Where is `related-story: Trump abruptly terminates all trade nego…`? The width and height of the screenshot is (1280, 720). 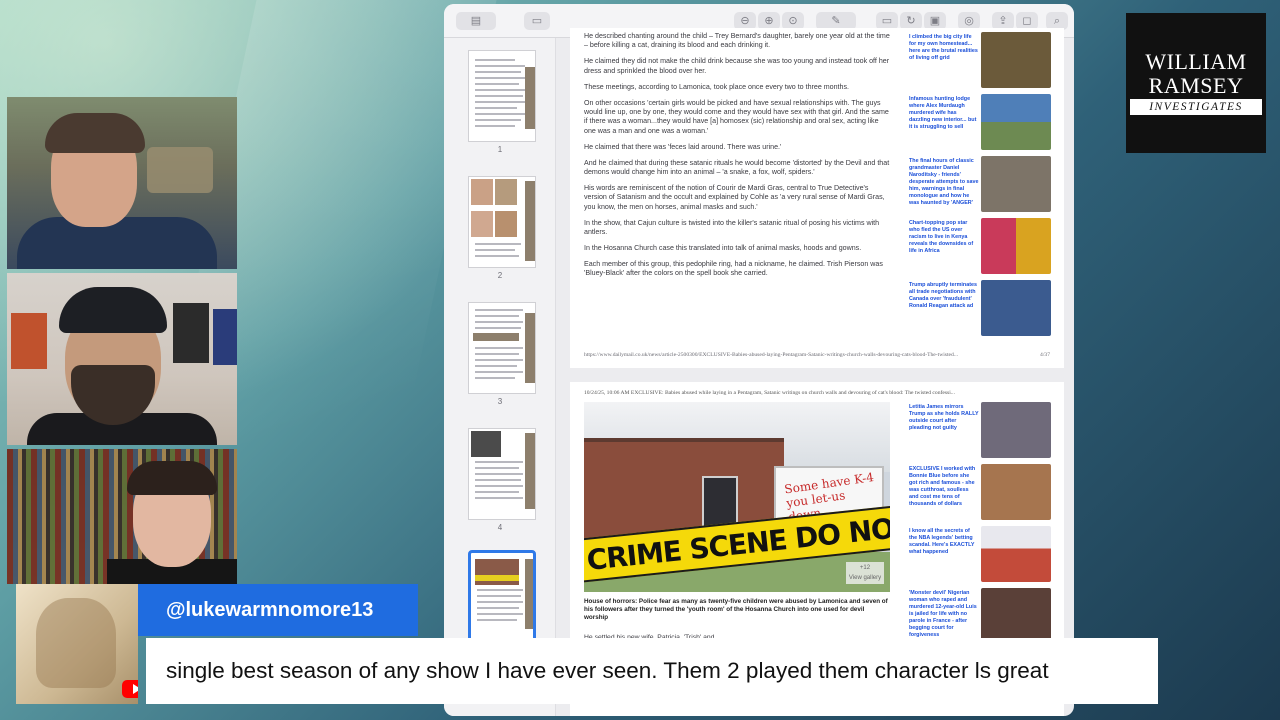
related-story: Trump abruptly terminates all trade nego… is located at coordinates (978, 311).